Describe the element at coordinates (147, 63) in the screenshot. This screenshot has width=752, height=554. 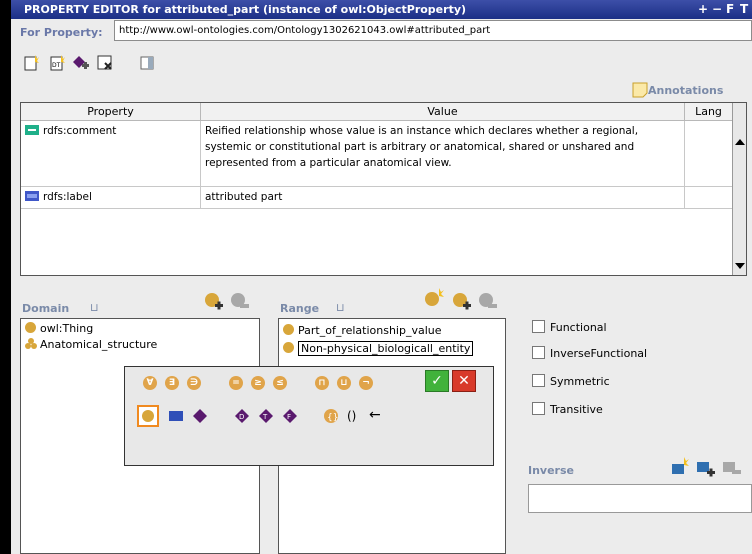
I see `view-panel-icon` at that location.